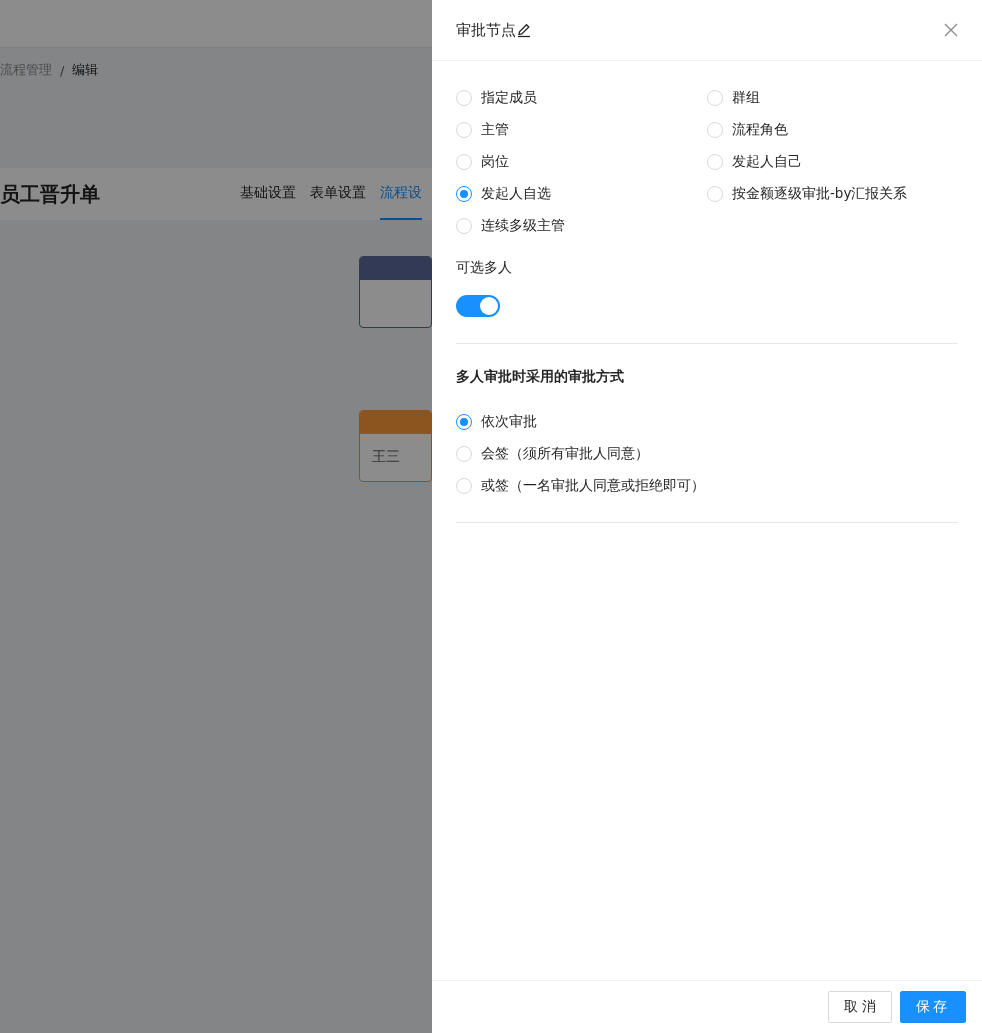  What do you see at coordinates (338, 194) in the screenshot?
I see `tab: 表单设置` at bounding box center [338, 194].